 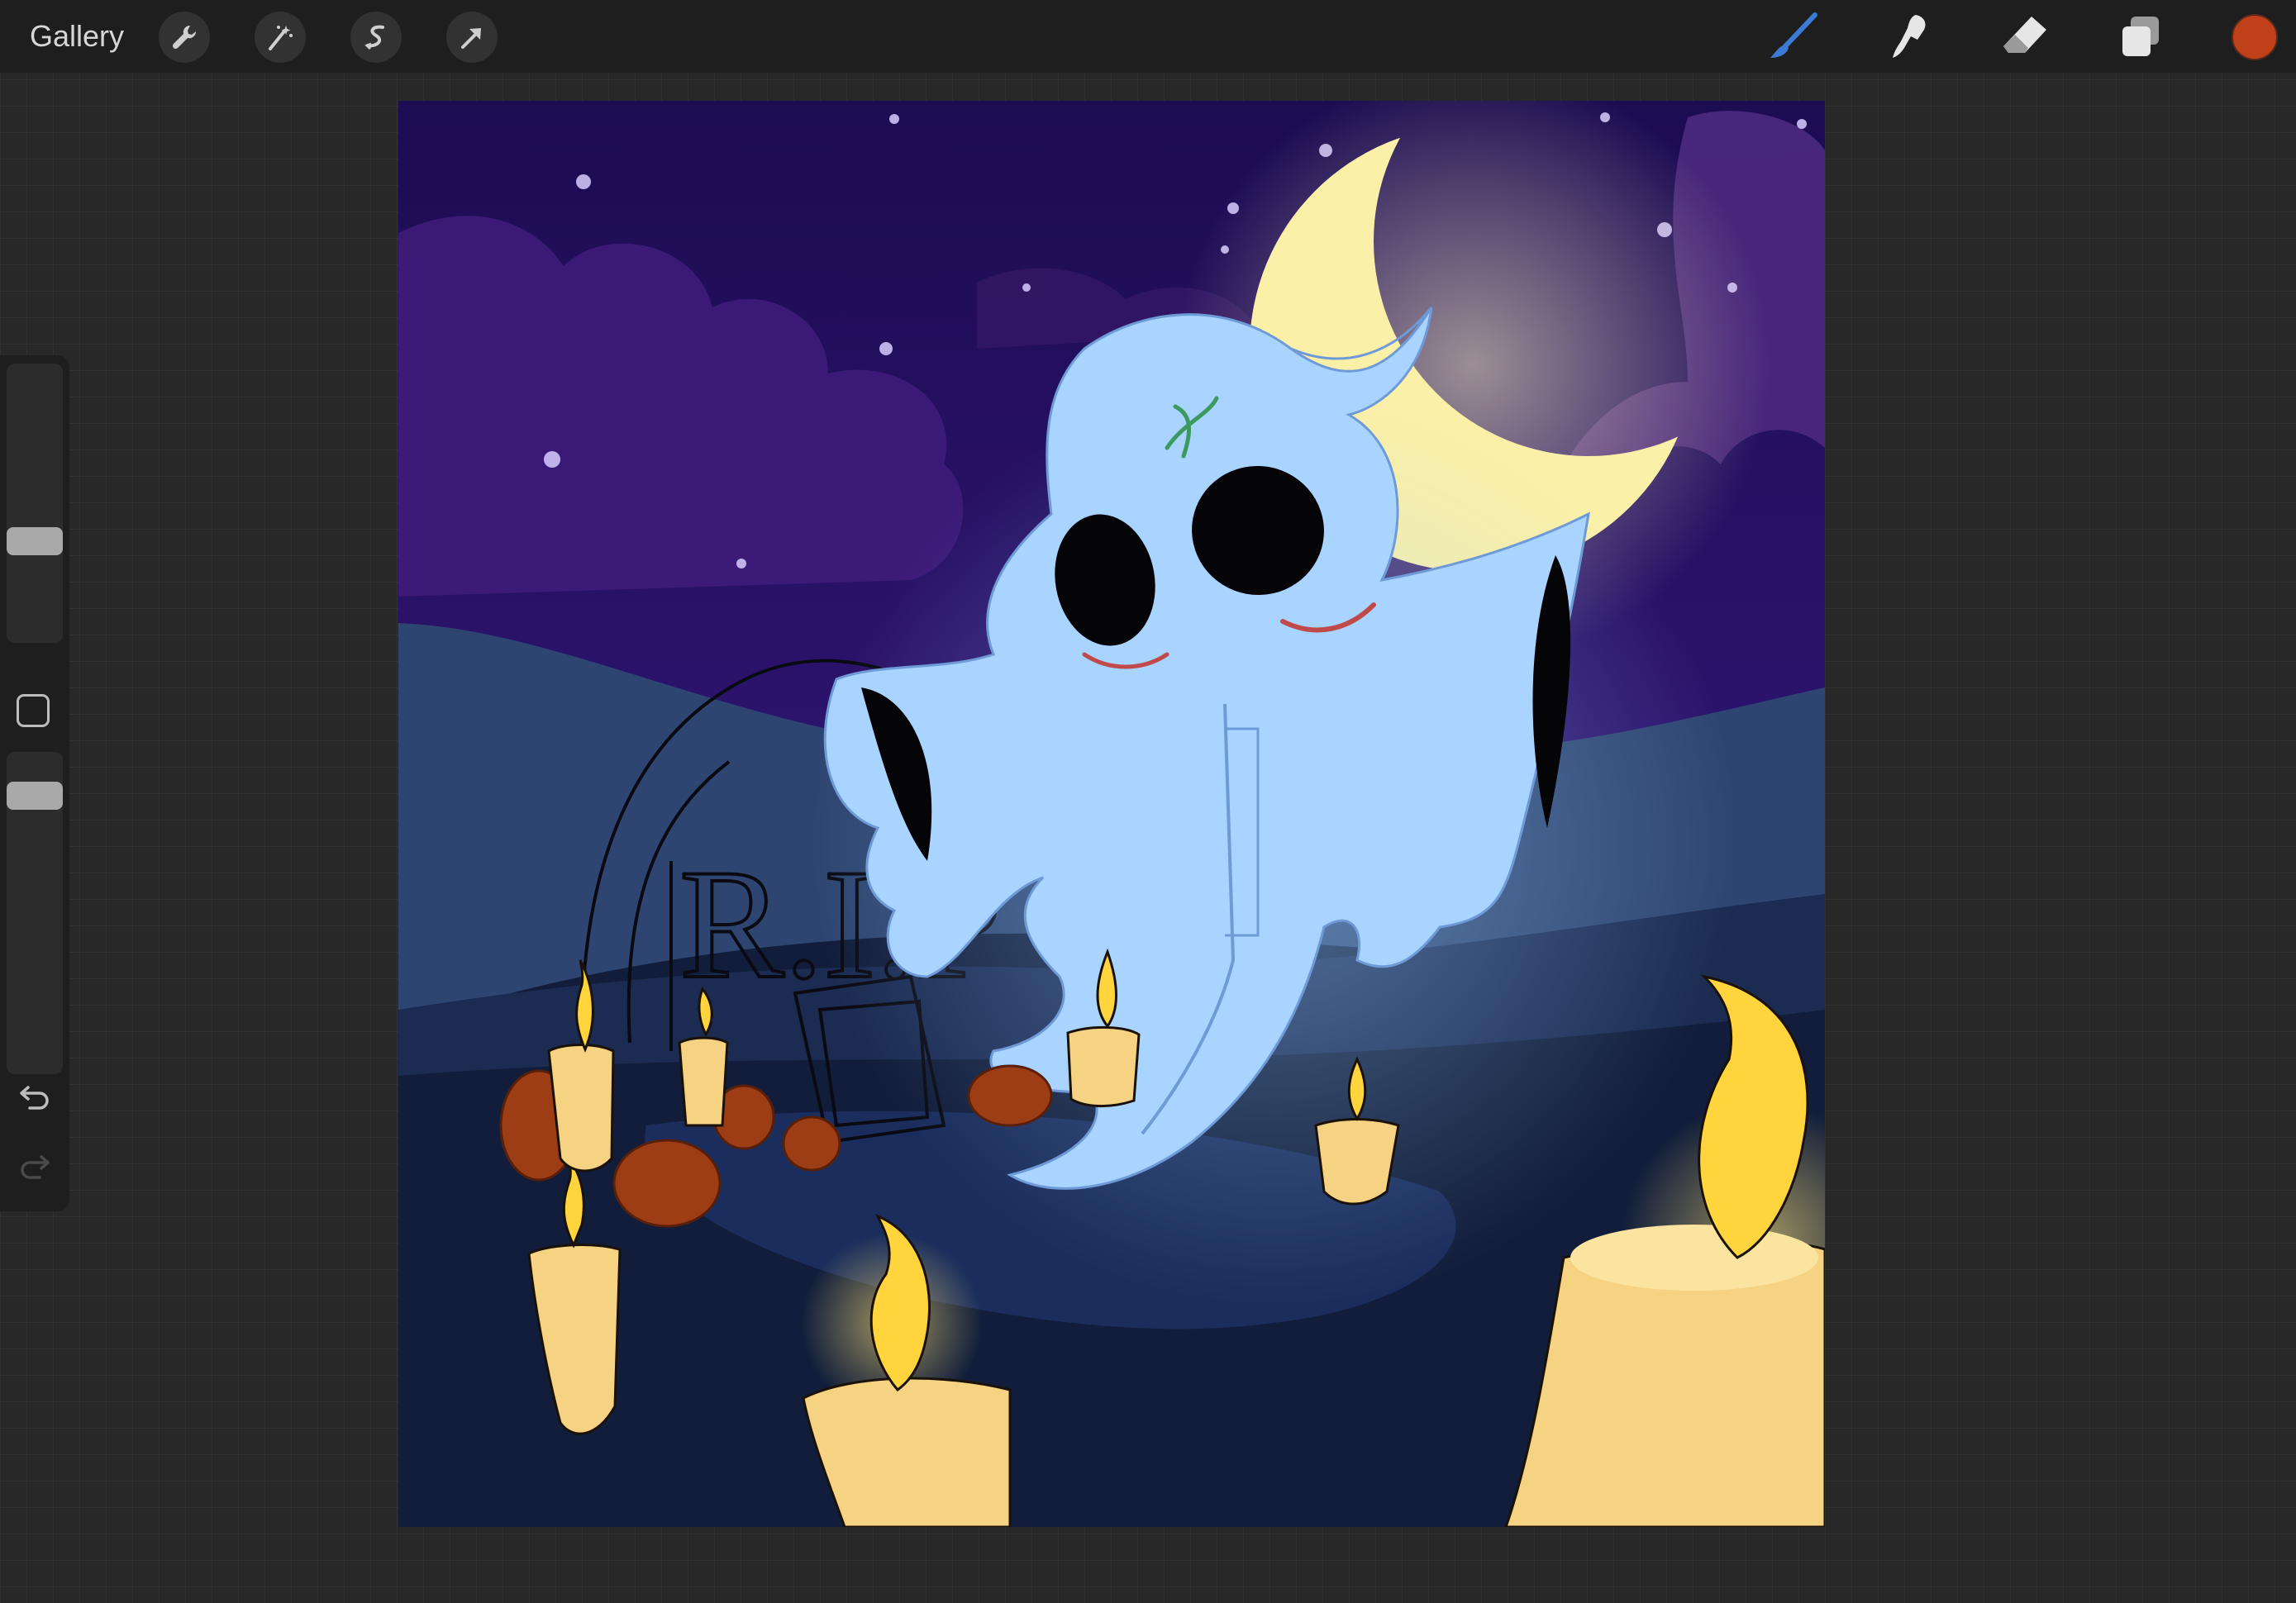 What do you see at coordinates (33, 710) in the screenshot?
I see `modify-button` at bounding box center [33, 710].